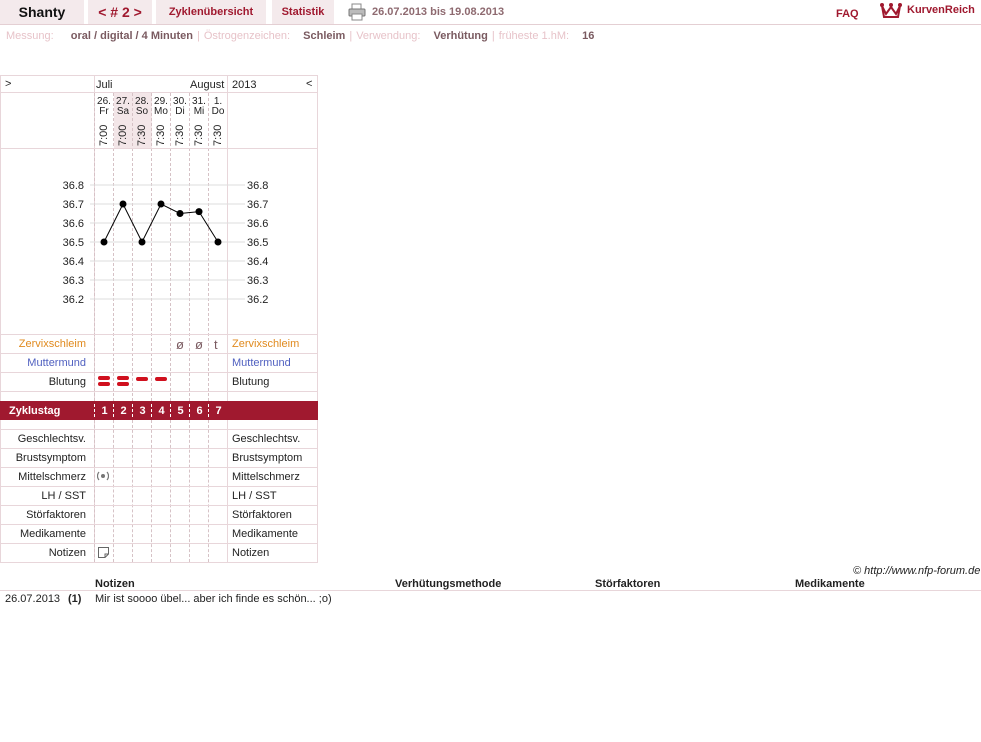  What do you see at coordinates (917, 571) in the screenshot?
I see `copyright: © http://www.nfp-forum.de` at bounding box center [917, 571].